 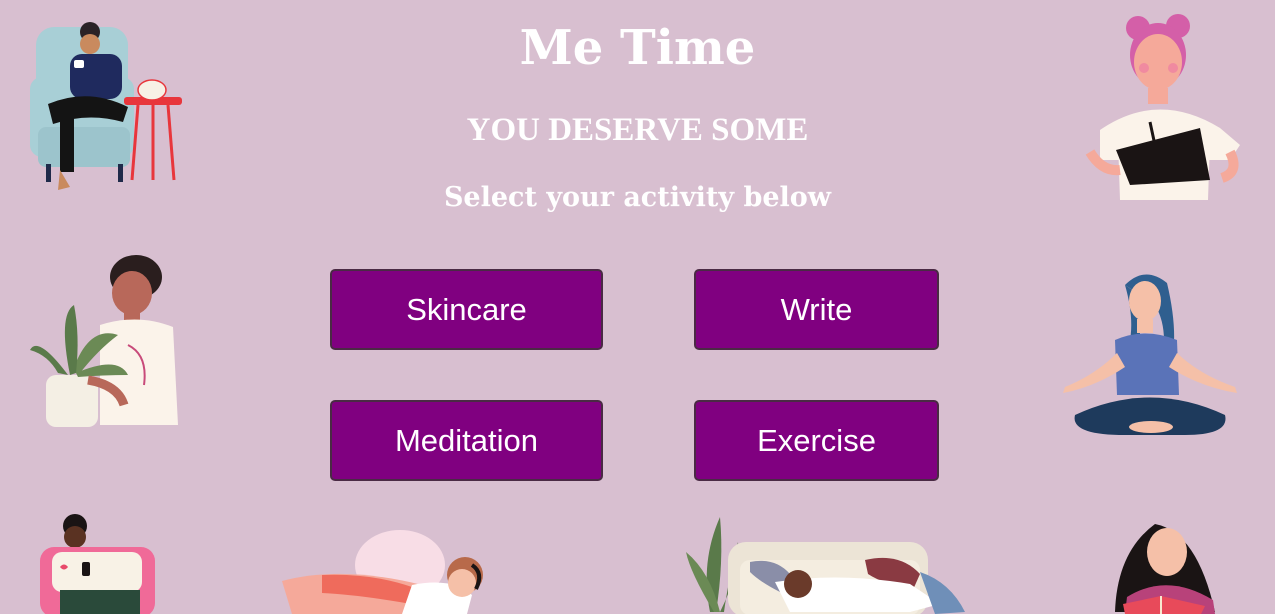 I want to click on plant-care-illustration, so click(x=105, y=345).